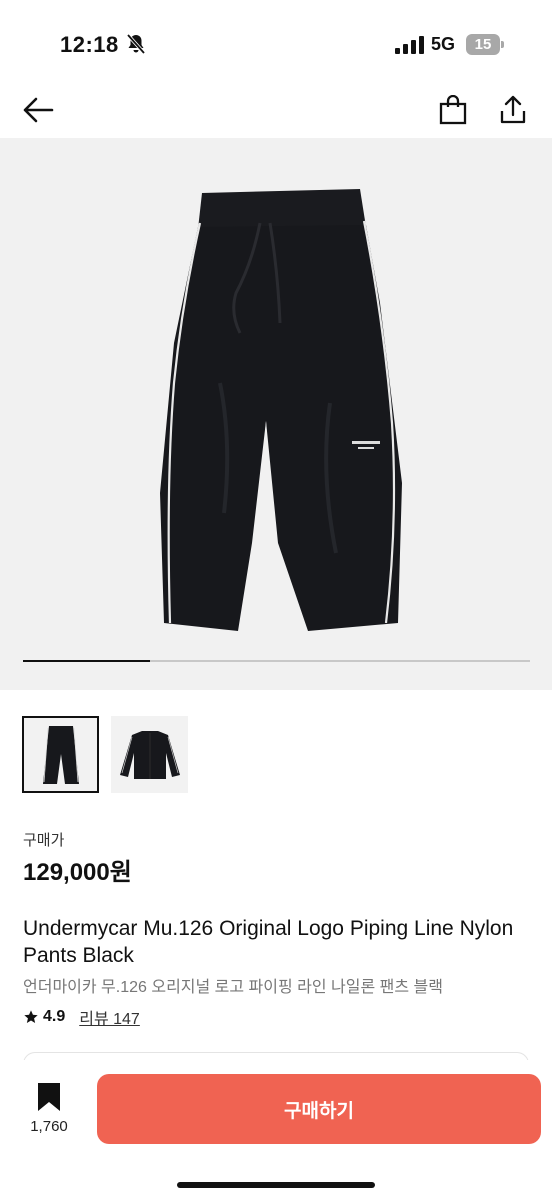 This screenshot has width=552, height=1200. What do you see at coordinates (276, 109) in the screenshot?
I see `top-nav` at bounding box center [276, 109].